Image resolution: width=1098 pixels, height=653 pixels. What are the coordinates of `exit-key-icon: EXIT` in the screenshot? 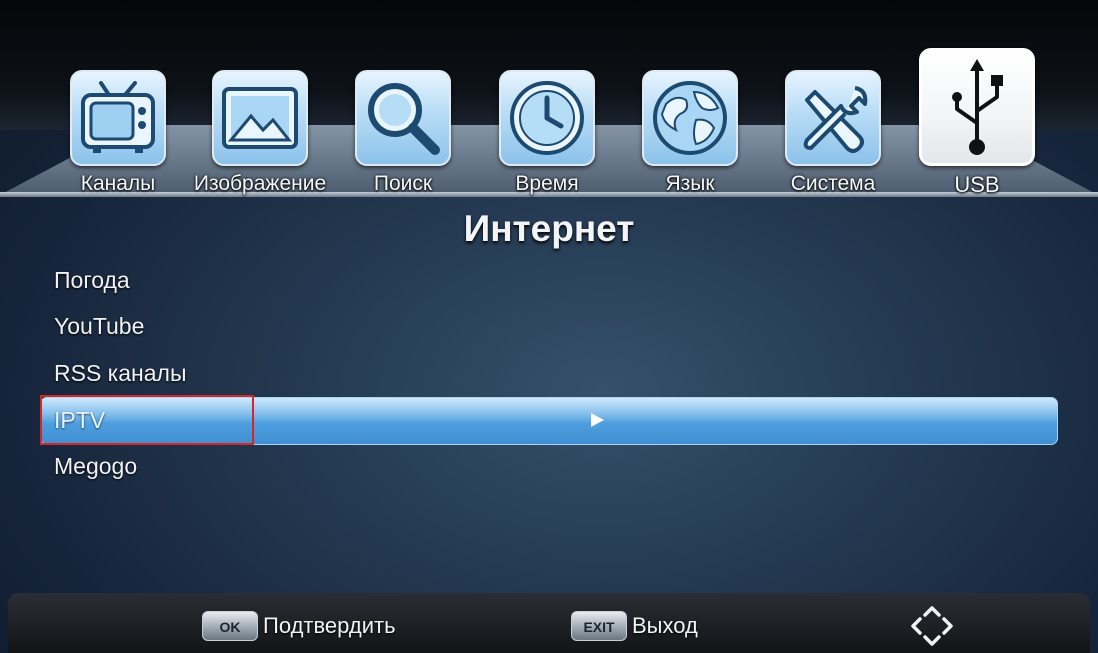 It's located at (599, 626).